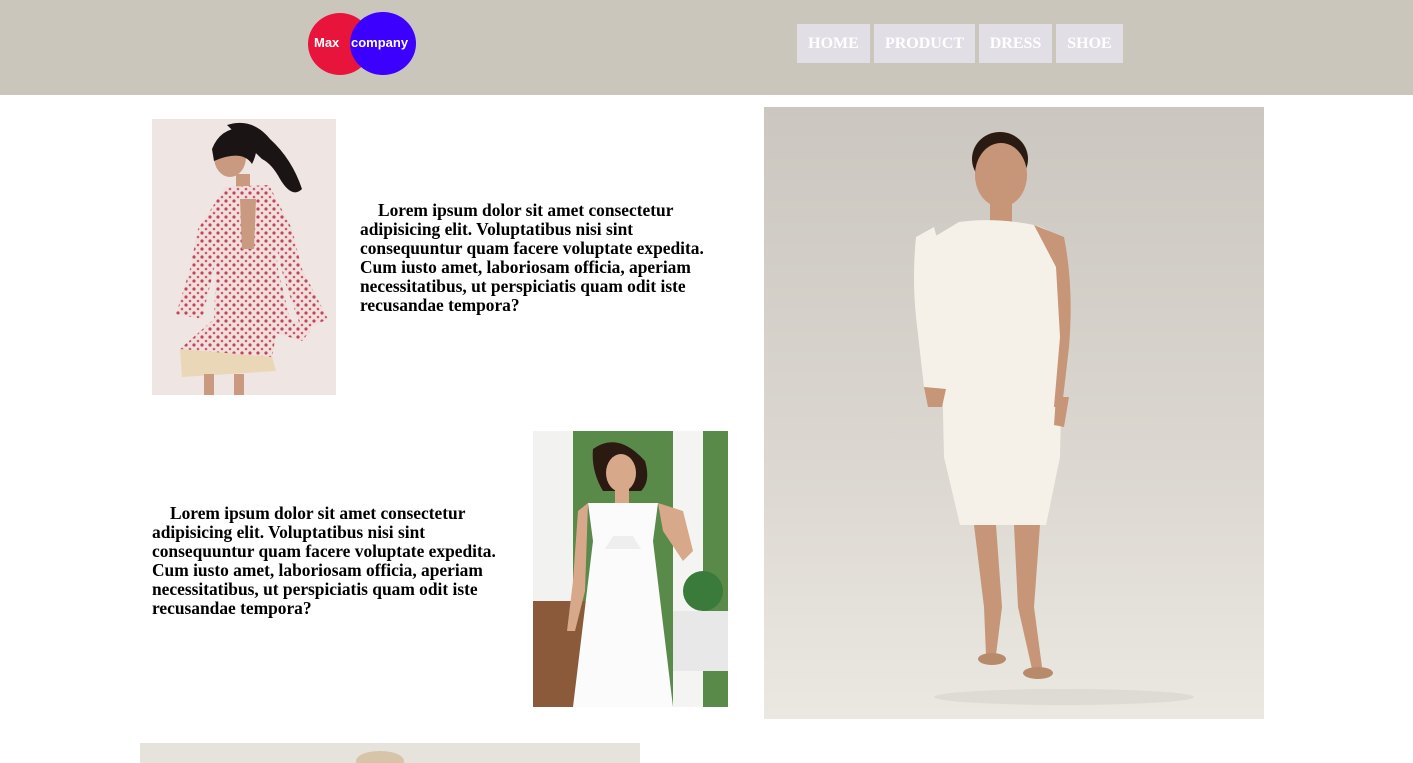 This screenshot has height=763, width=1413. I want to click on bottom-photo-illustration, so click(390, 753).